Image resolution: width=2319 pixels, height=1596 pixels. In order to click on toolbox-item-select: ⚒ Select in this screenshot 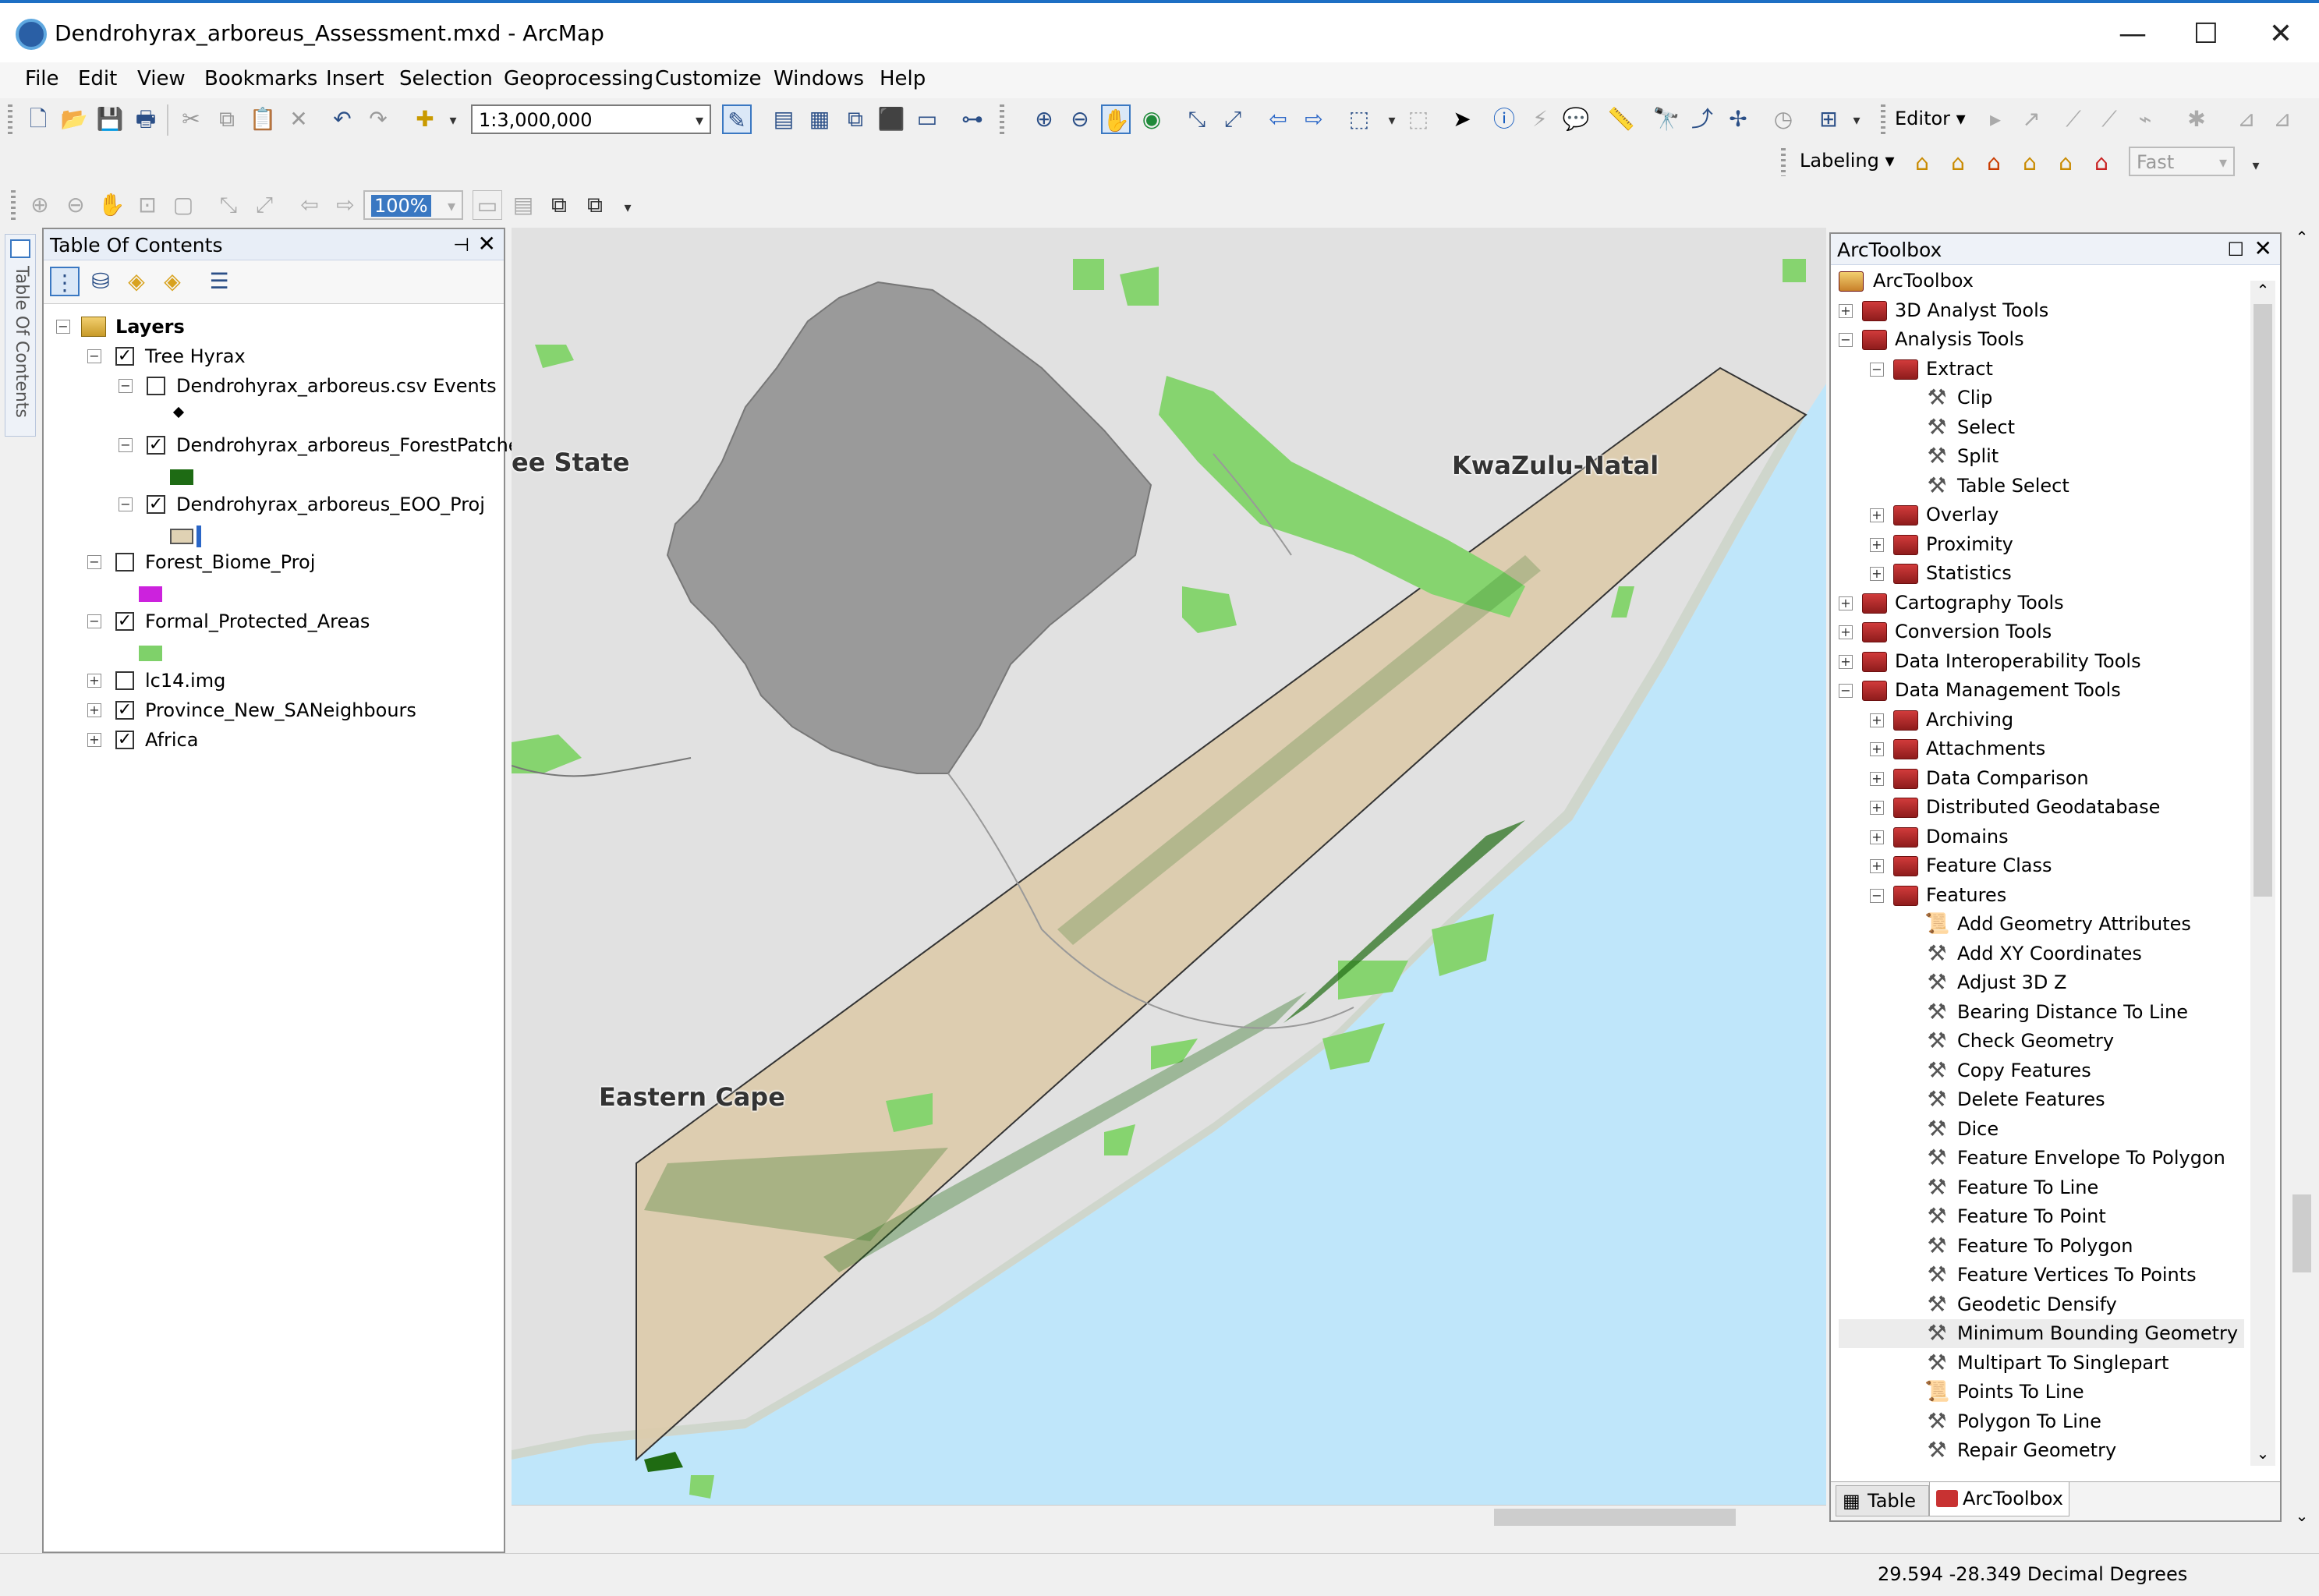, I will do `click(2041, 427)`.